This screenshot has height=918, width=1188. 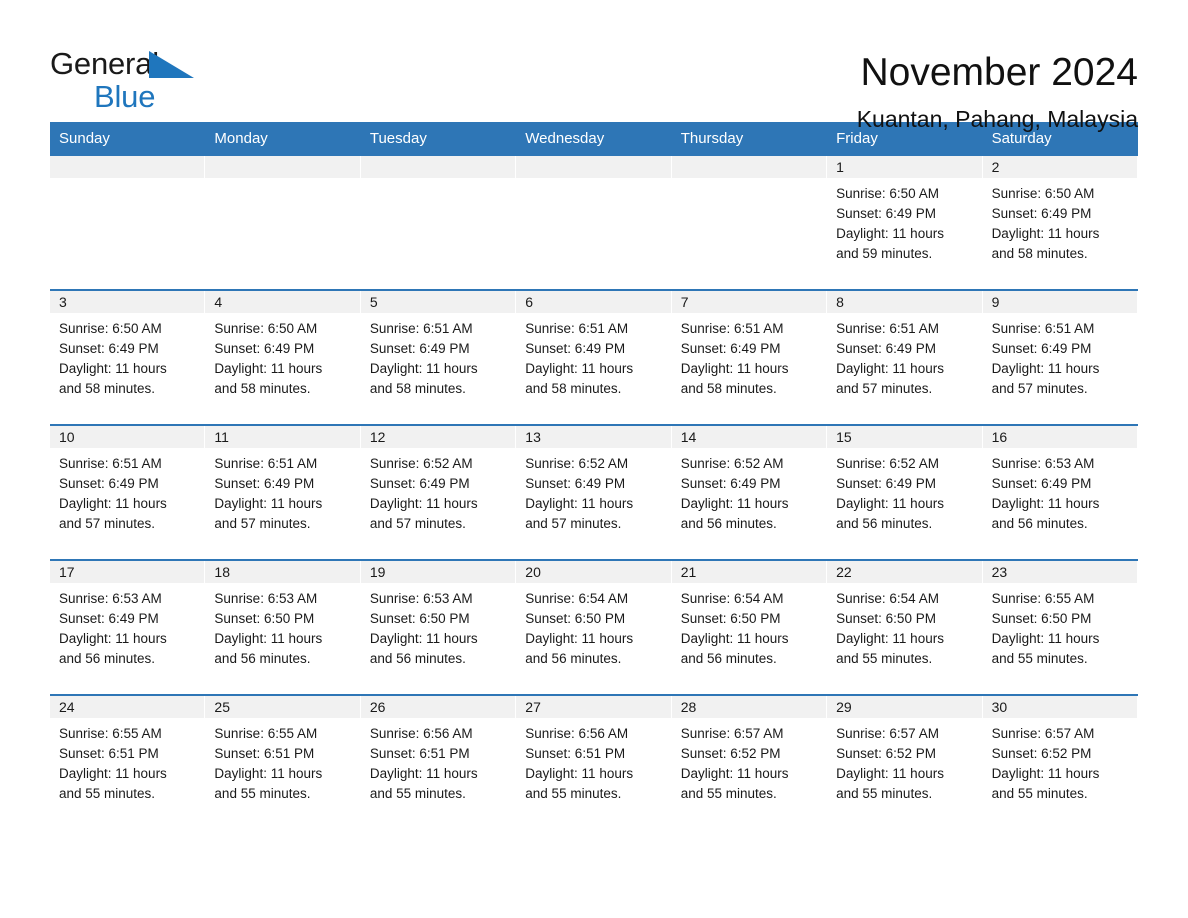 I want to click on day-number: 12, so click(x=377, y=437).